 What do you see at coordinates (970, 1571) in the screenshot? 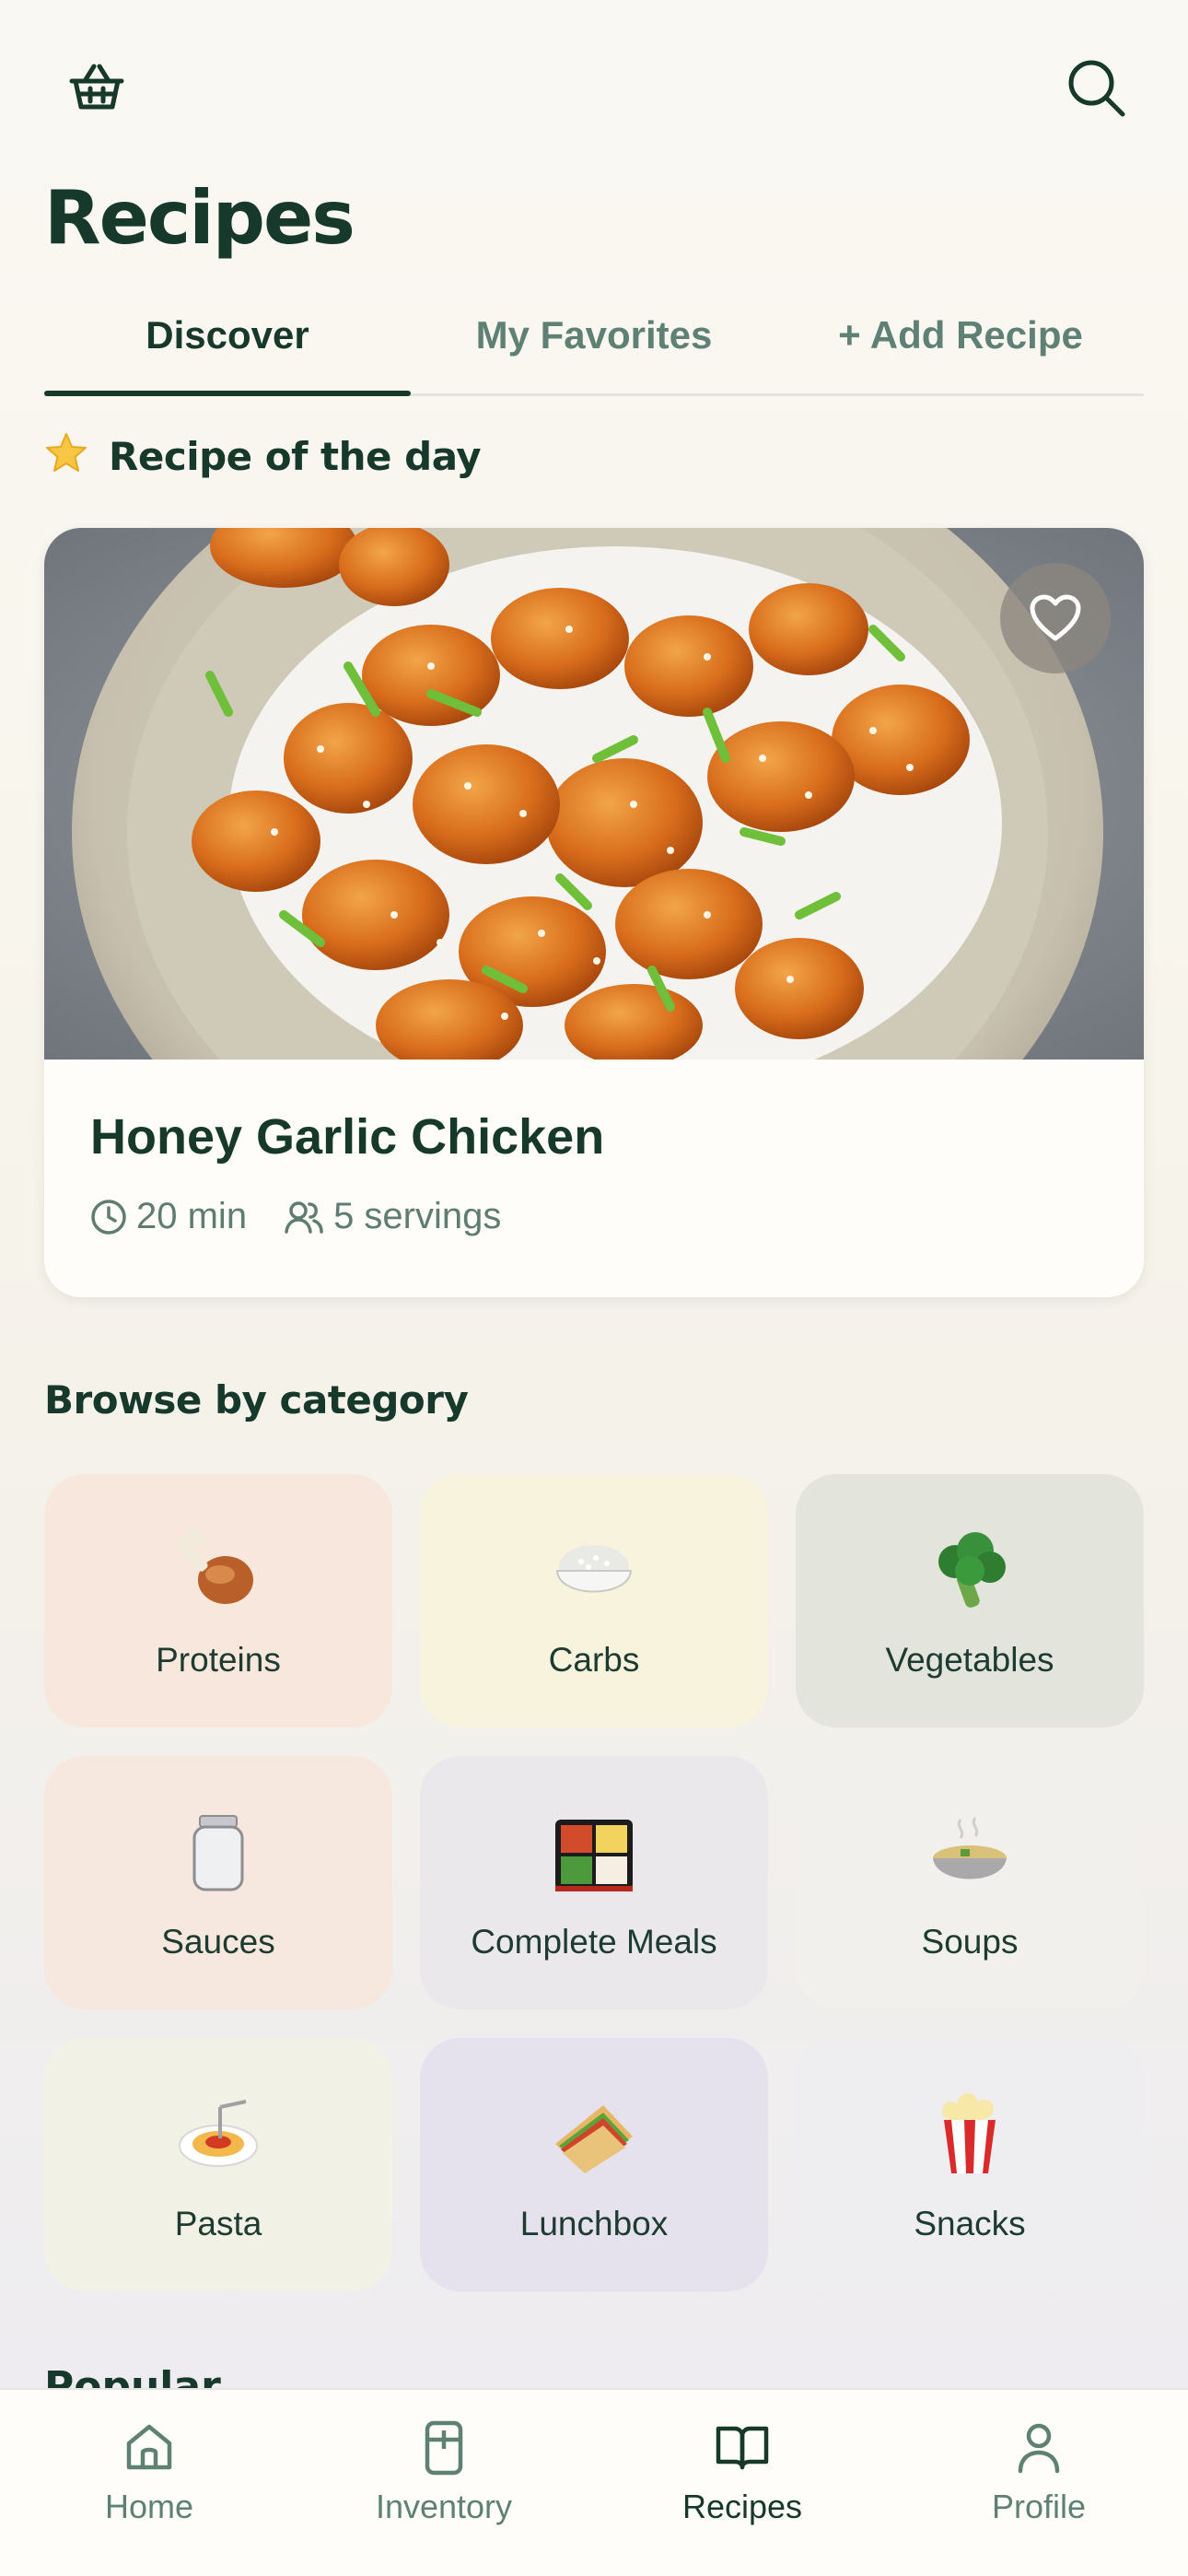
I see `broccoli-icon` at bounding box center [970, 1571].